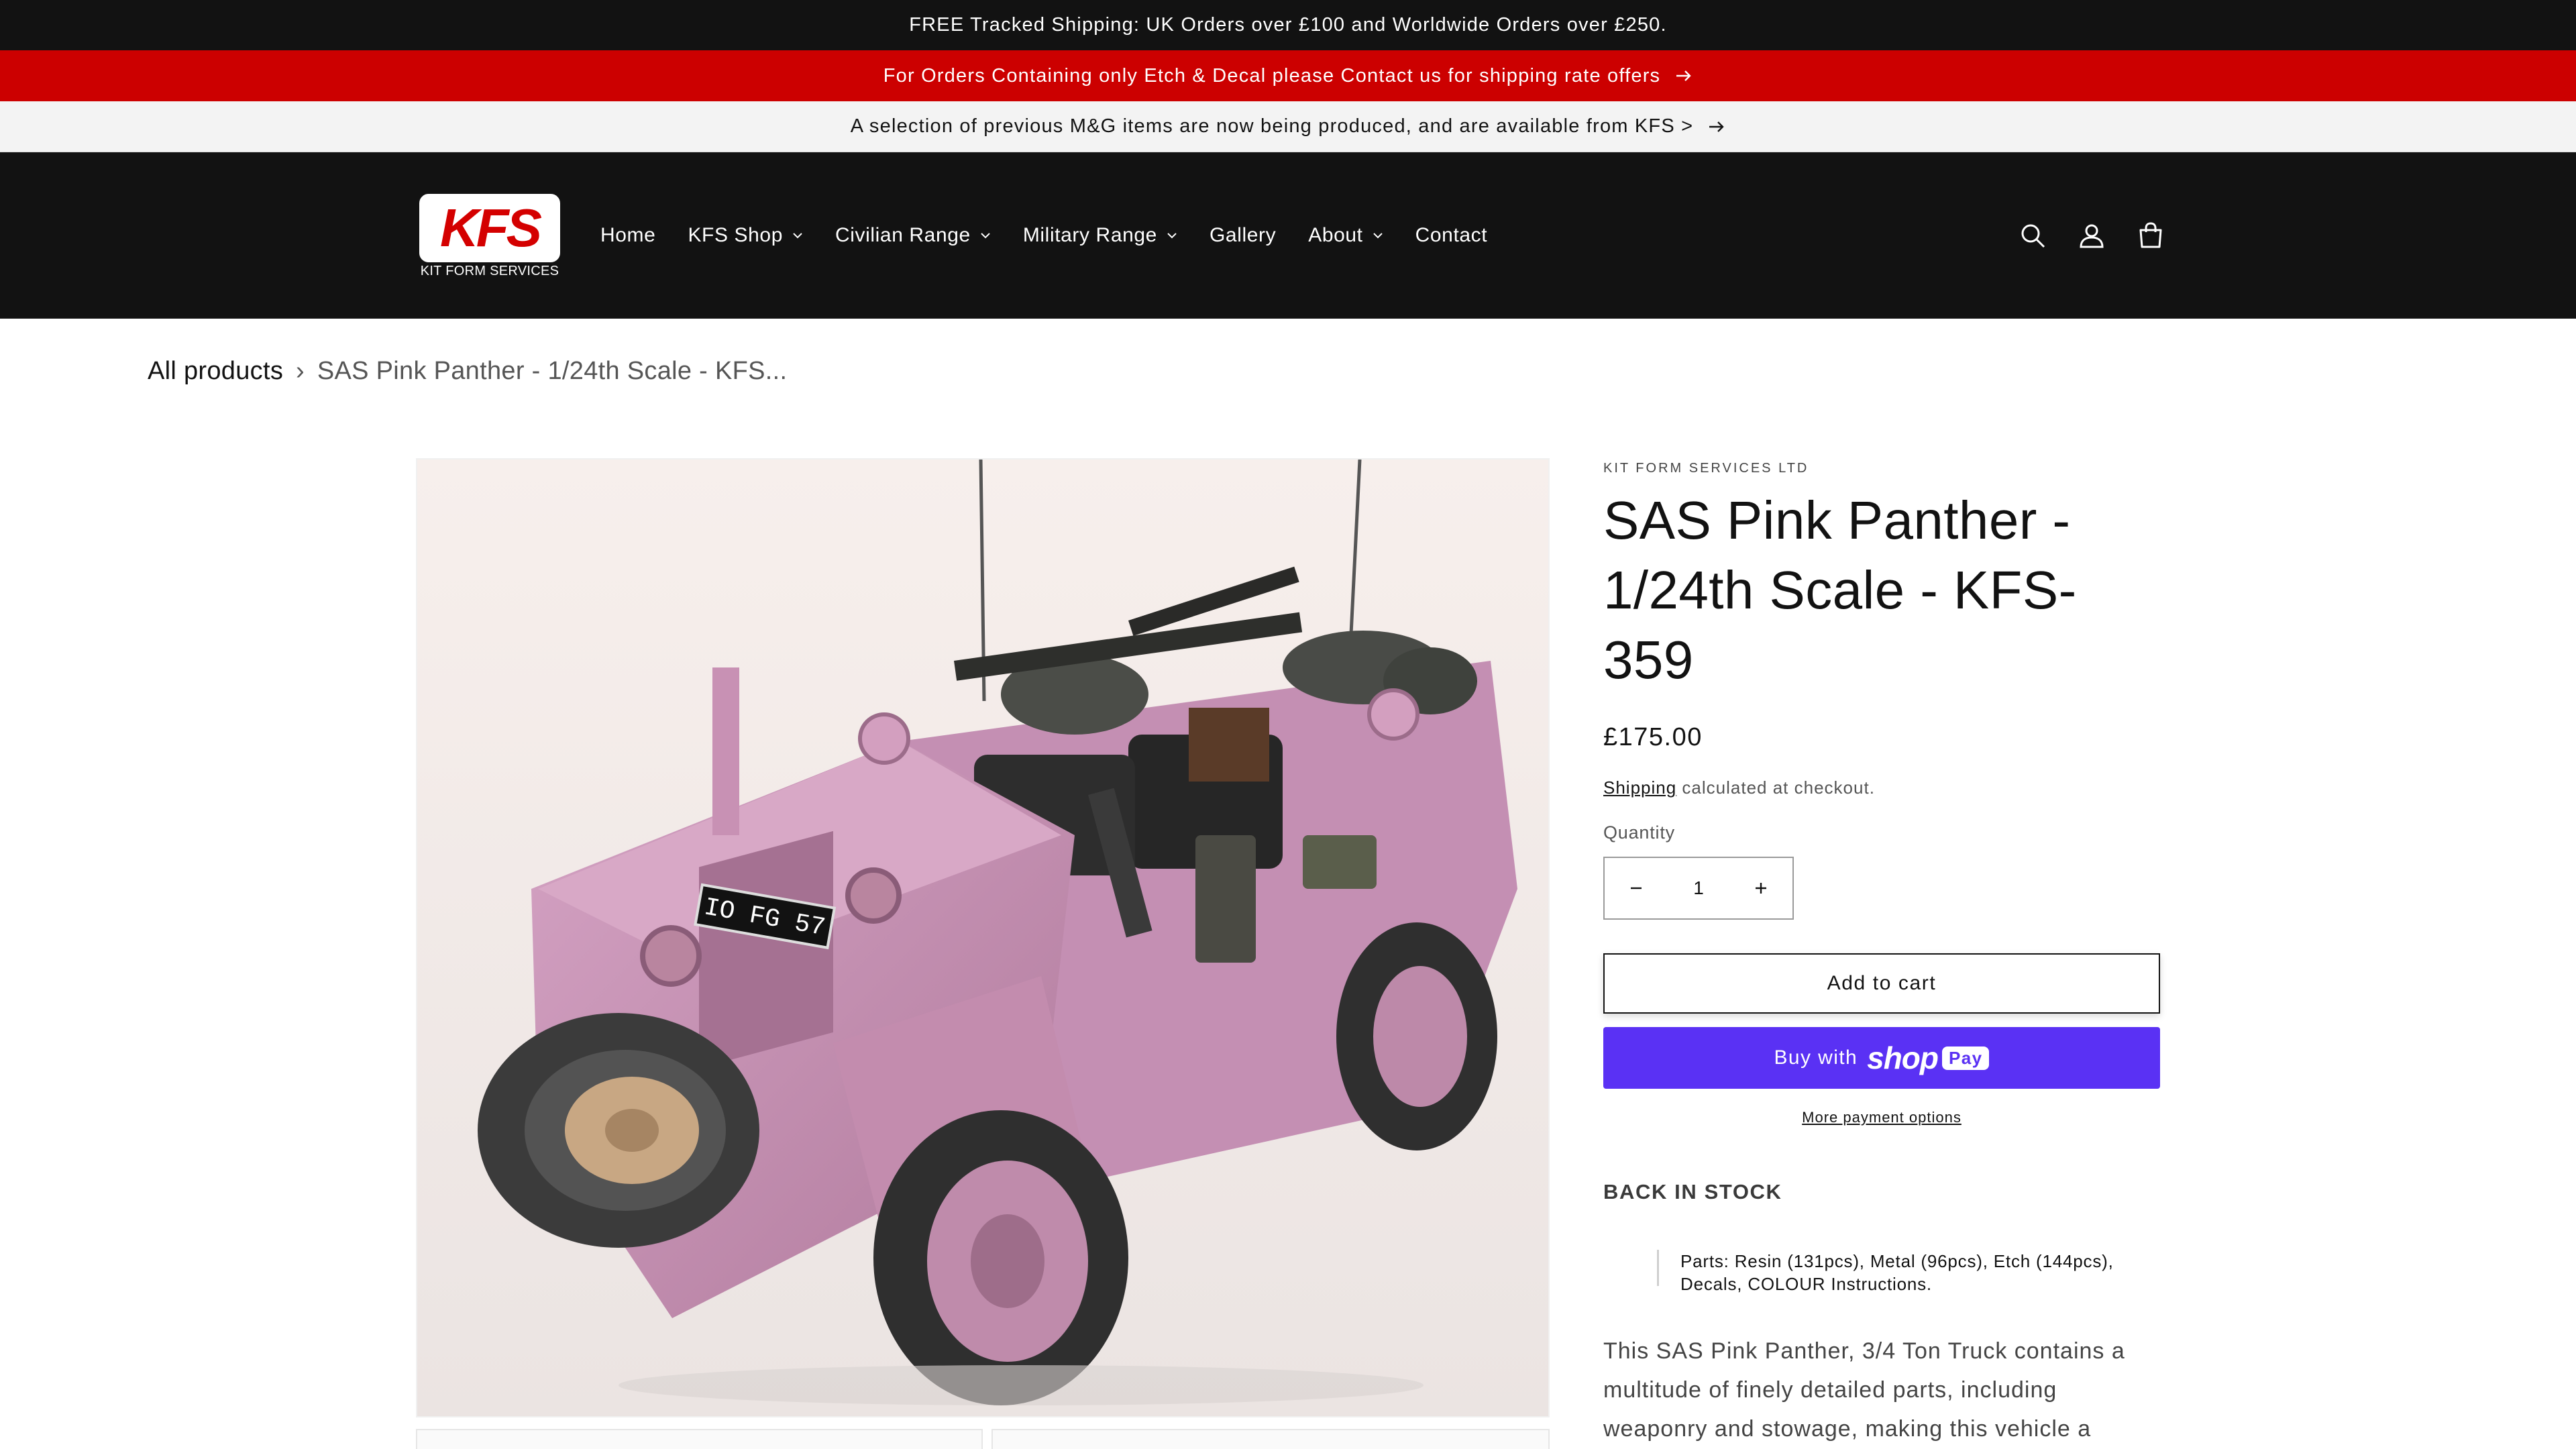 The image size is (2576, 1449). What do you see at coordinates (1903, 1057) in the screenshot?
I see `shop-logo: shop` at bounding box center [1903, 1057].